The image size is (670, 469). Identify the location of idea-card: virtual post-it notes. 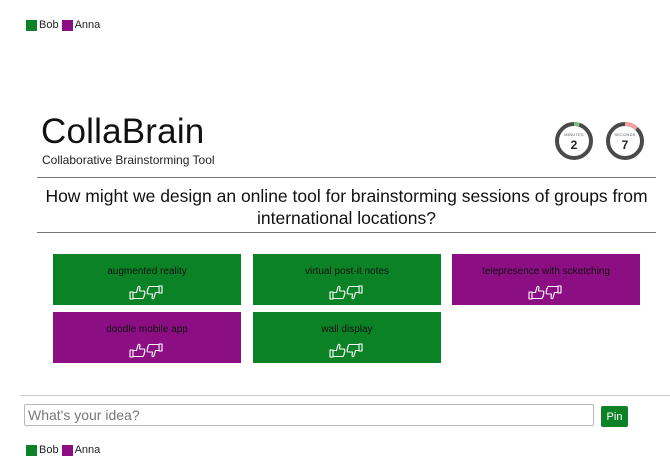
(347, 279).